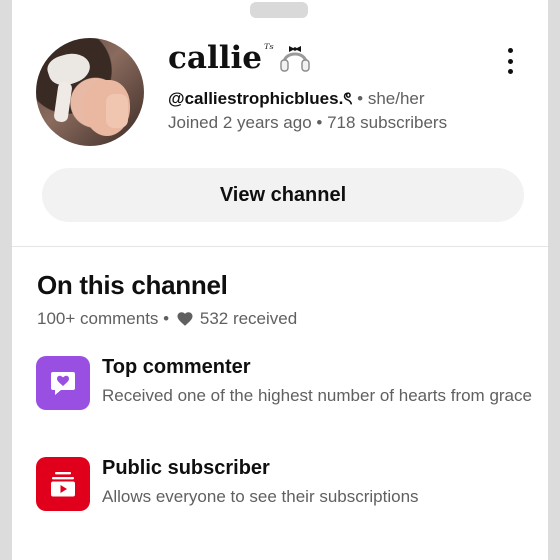 The width and height of the screenshot is (560, 560). I want to click on handle-row: @calliestrophicblues.ৎ • she/her, so click(296, 100).